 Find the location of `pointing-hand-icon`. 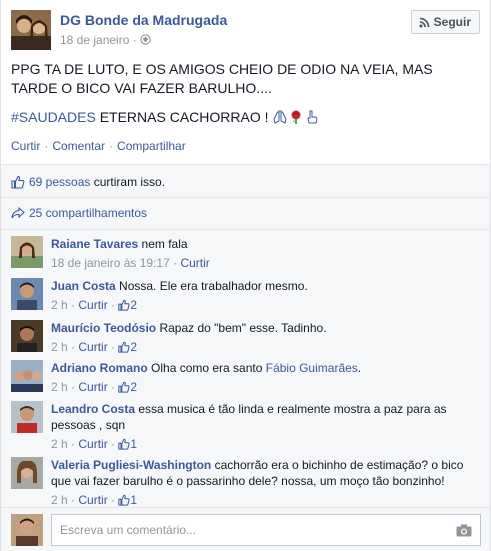

pointing-hand-icon is located at coordinates (312, 117).